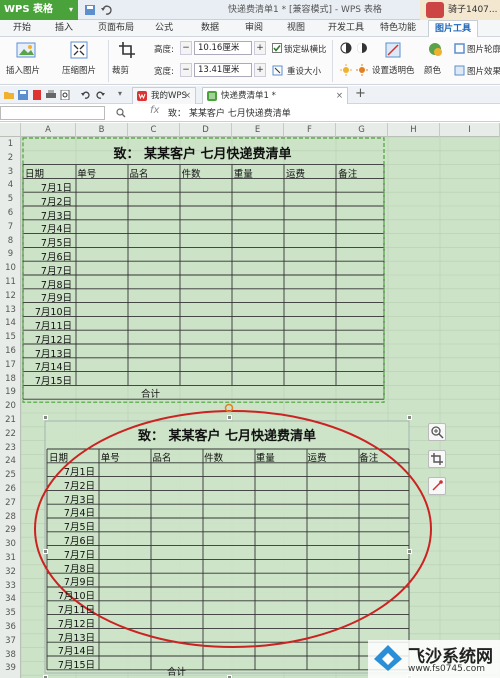 The width and height of the screenshot is (500, 678). I want to click on width-increase-button: +, so click(260, 70).